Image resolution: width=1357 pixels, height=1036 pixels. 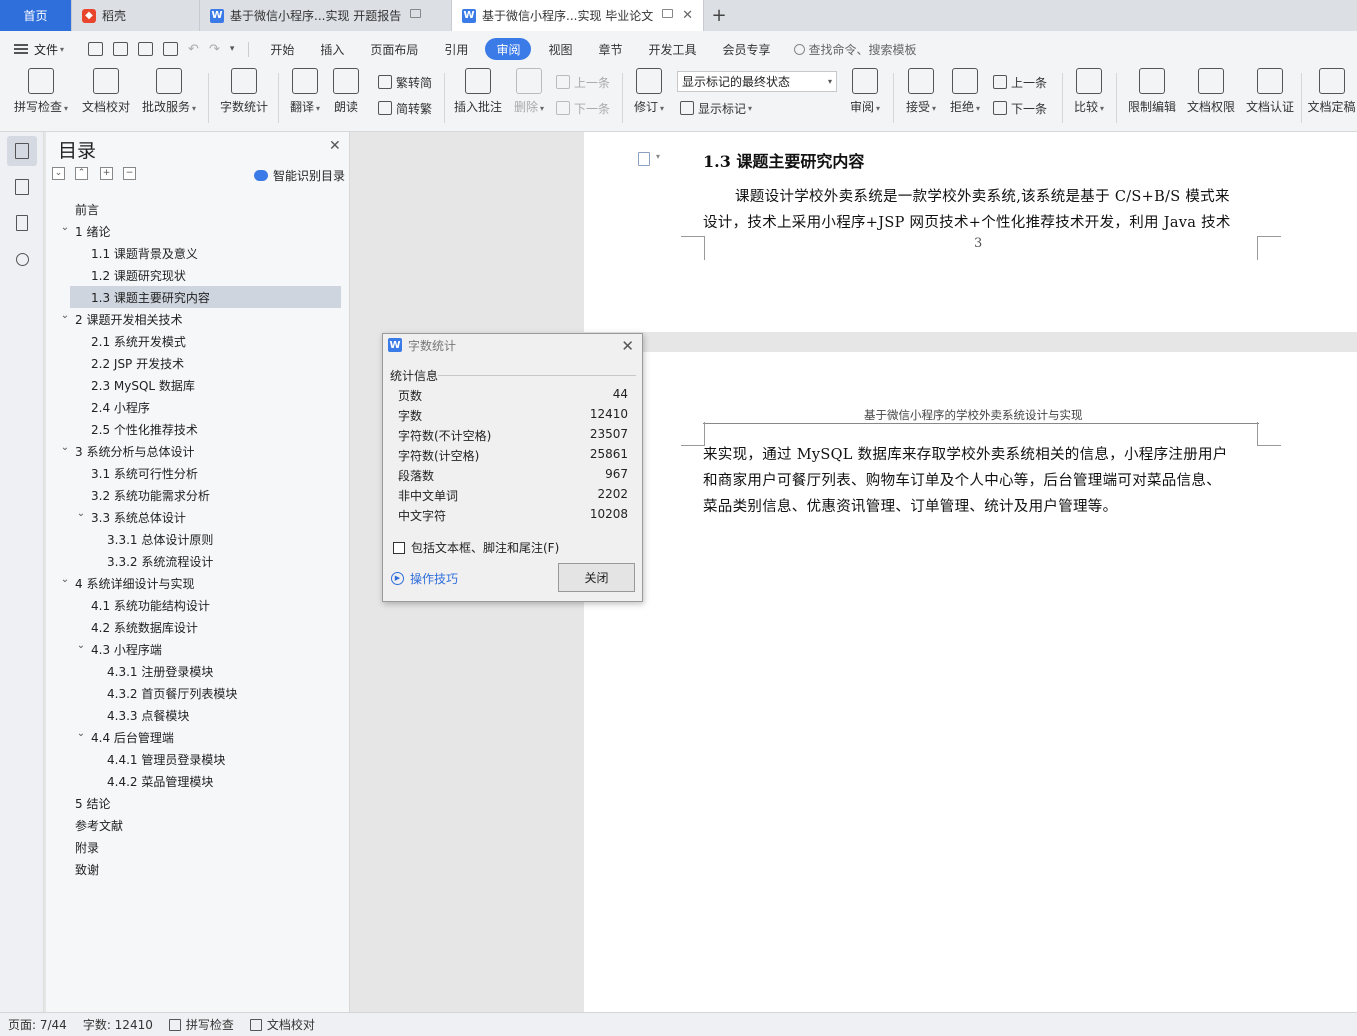 What do you see at coordinates (405, 108) in the screenshot?
I see `simp-to-trad-button: 简转繁` at bounding box center [405, 108].